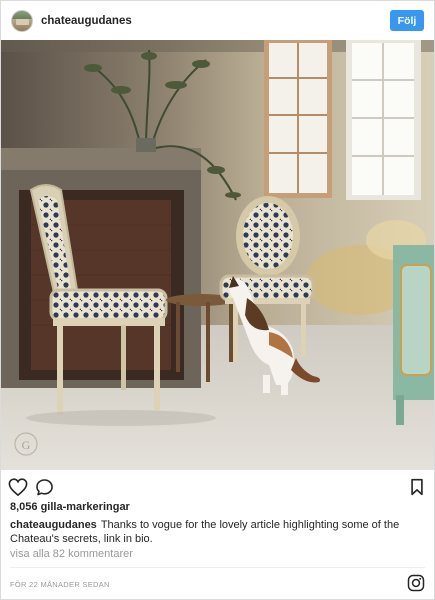 This screenshot has height=600, width=435. I want to click on post-timestamp: FÖR 22 MÅNADER SEDAN, so click(60, 584).